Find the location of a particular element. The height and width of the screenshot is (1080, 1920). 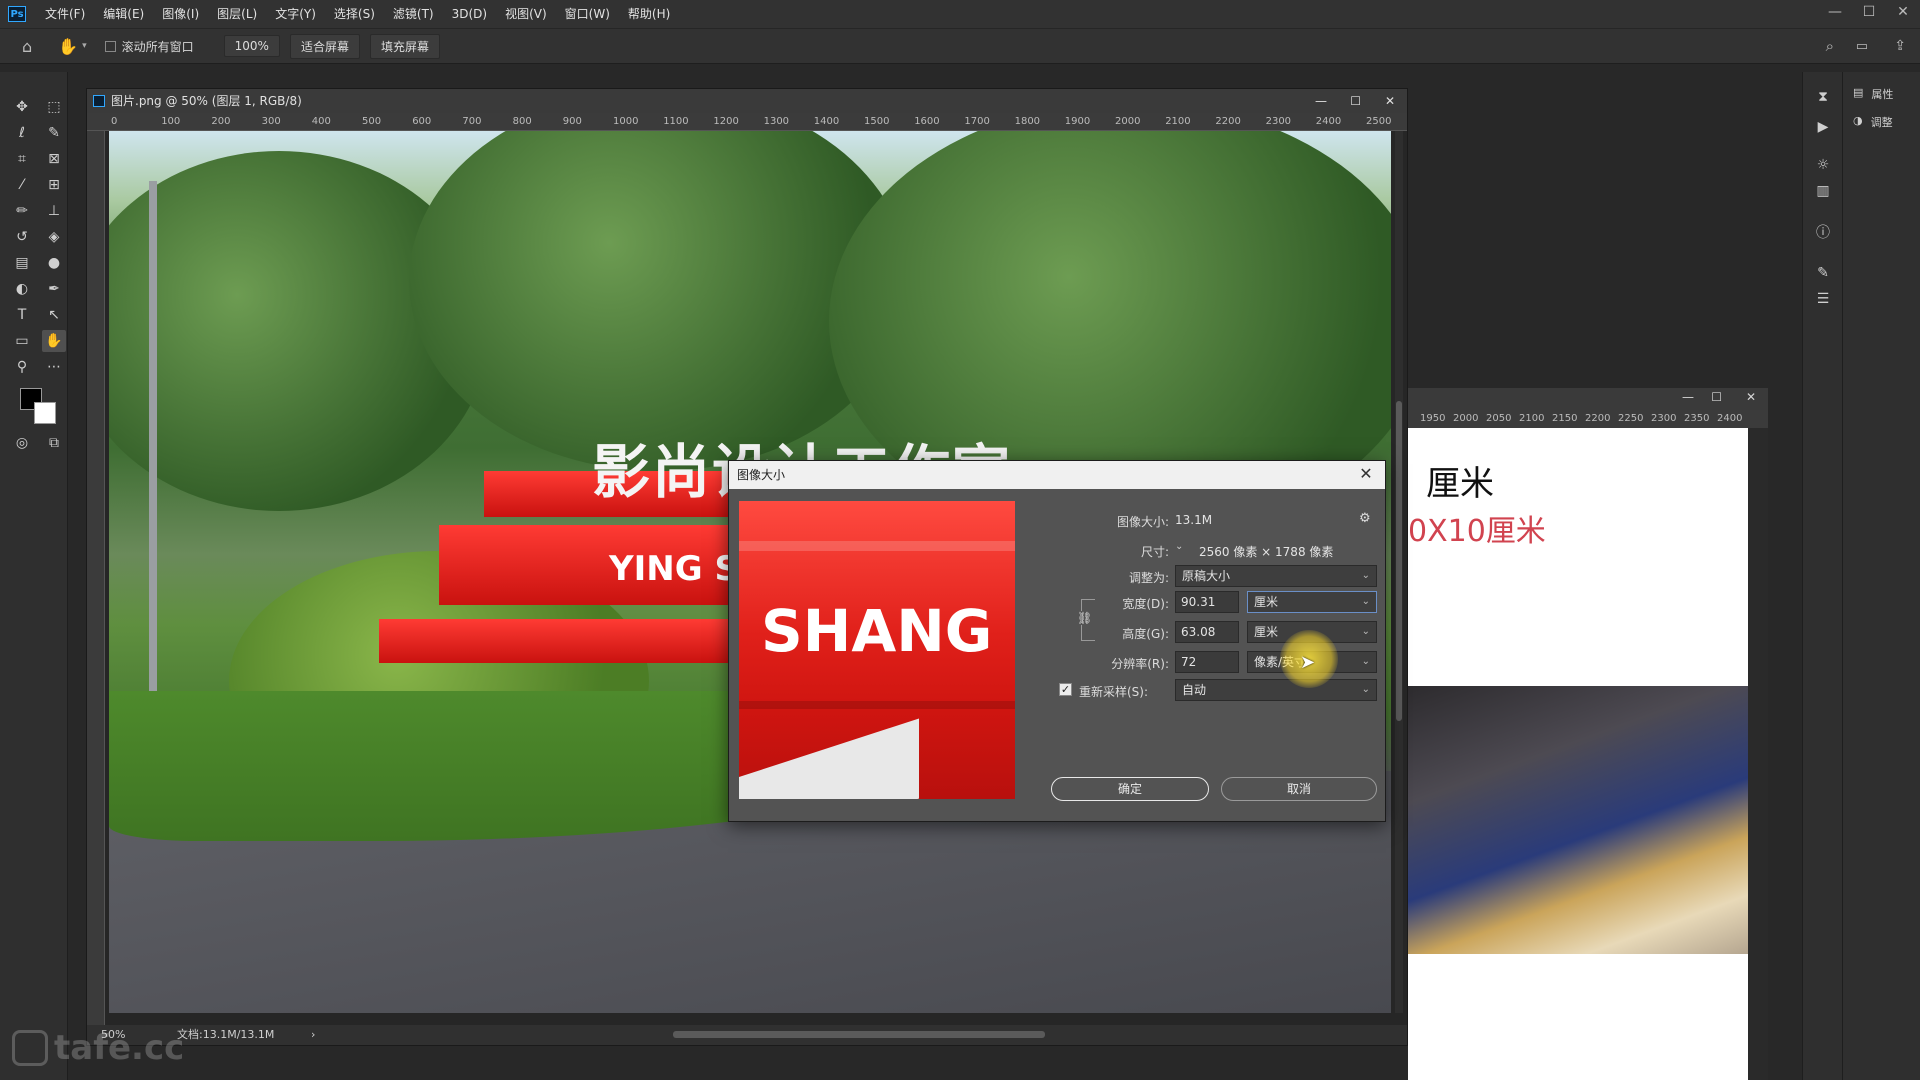

ruler-tick: 1900 is located at coordinates (1077, 121).